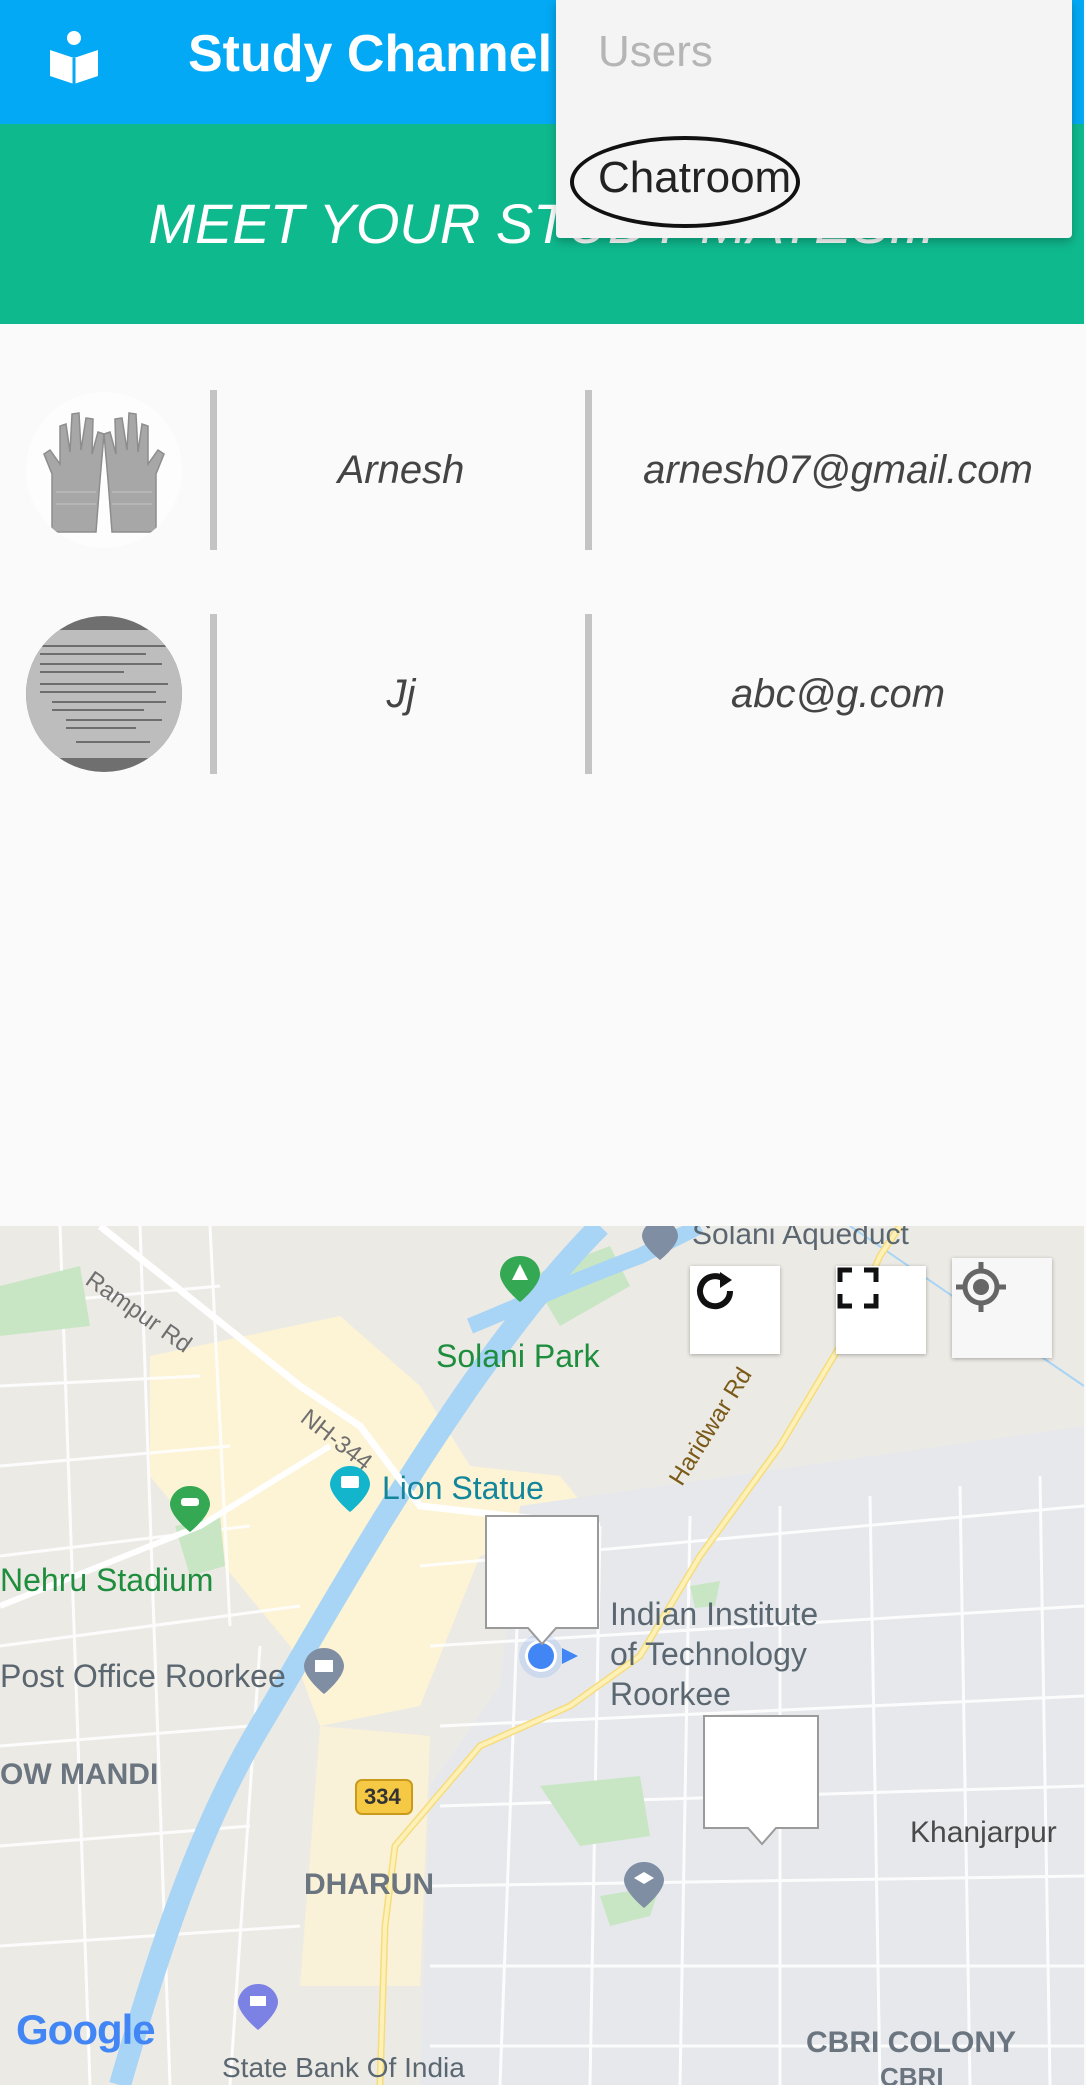 This screenshot has width=1086, height=2085. Describe the element at coordinates (858, 1288) in the screenshot. I see `fullscreen-icon` at that location.